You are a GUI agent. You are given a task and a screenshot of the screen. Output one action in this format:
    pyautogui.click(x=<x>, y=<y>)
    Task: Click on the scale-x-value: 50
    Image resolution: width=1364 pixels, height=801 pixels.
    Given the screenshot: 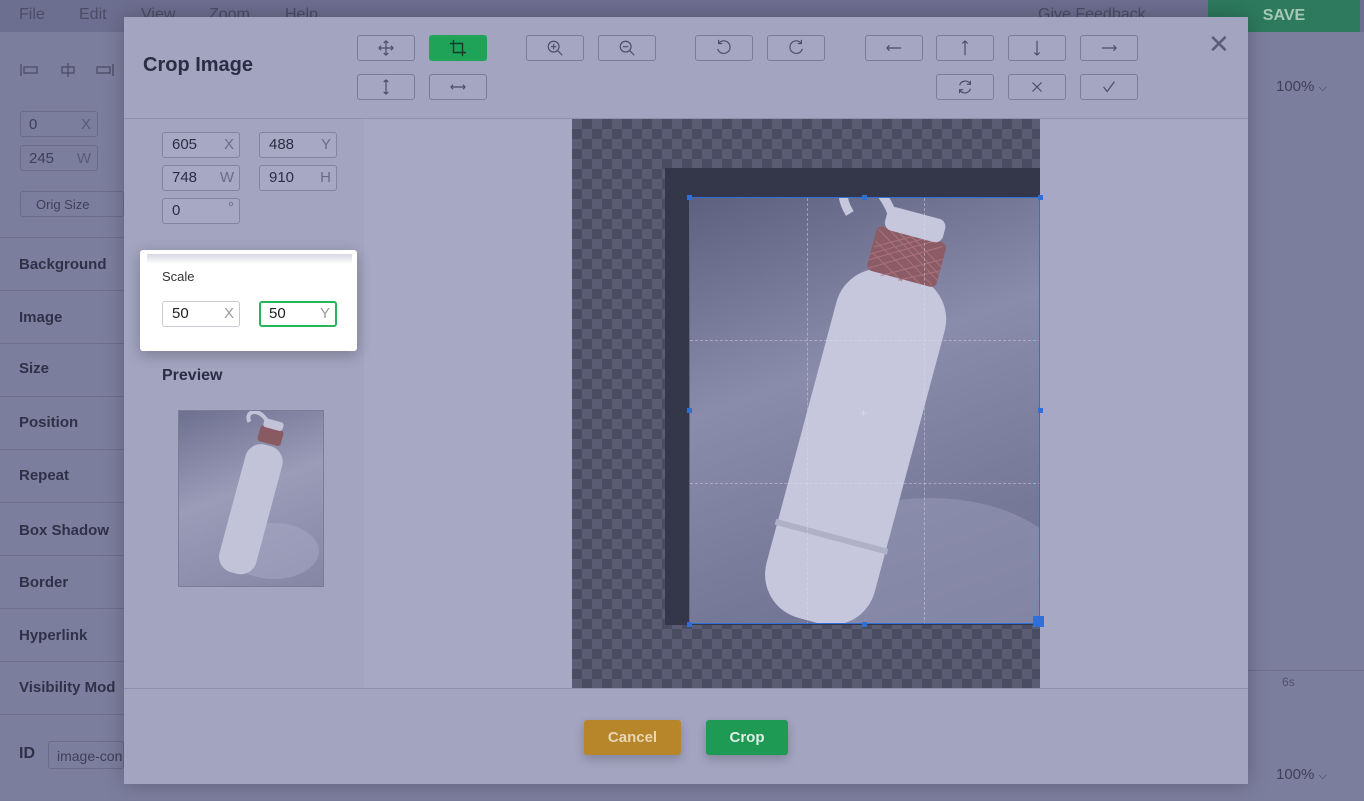 What is the action you would take?
    pyautogui.click(x=180, y=313)
    